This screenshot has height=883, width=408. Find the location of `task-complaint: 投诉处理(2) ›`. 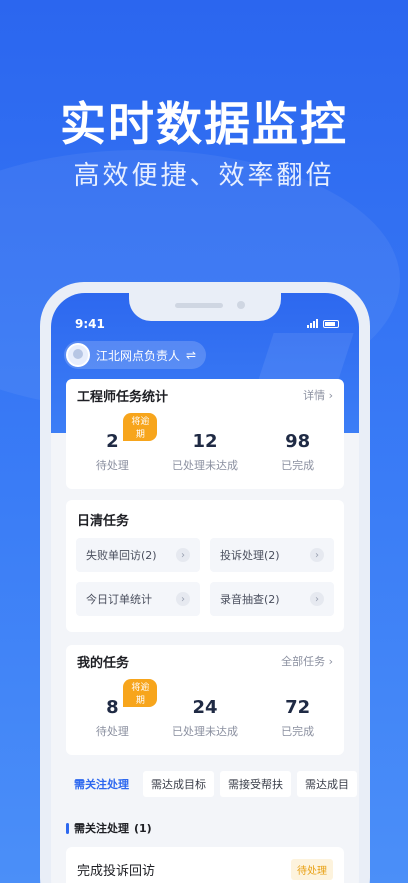

task-complaint: 投诉处理(2) › is located at coordinates (272, 555).